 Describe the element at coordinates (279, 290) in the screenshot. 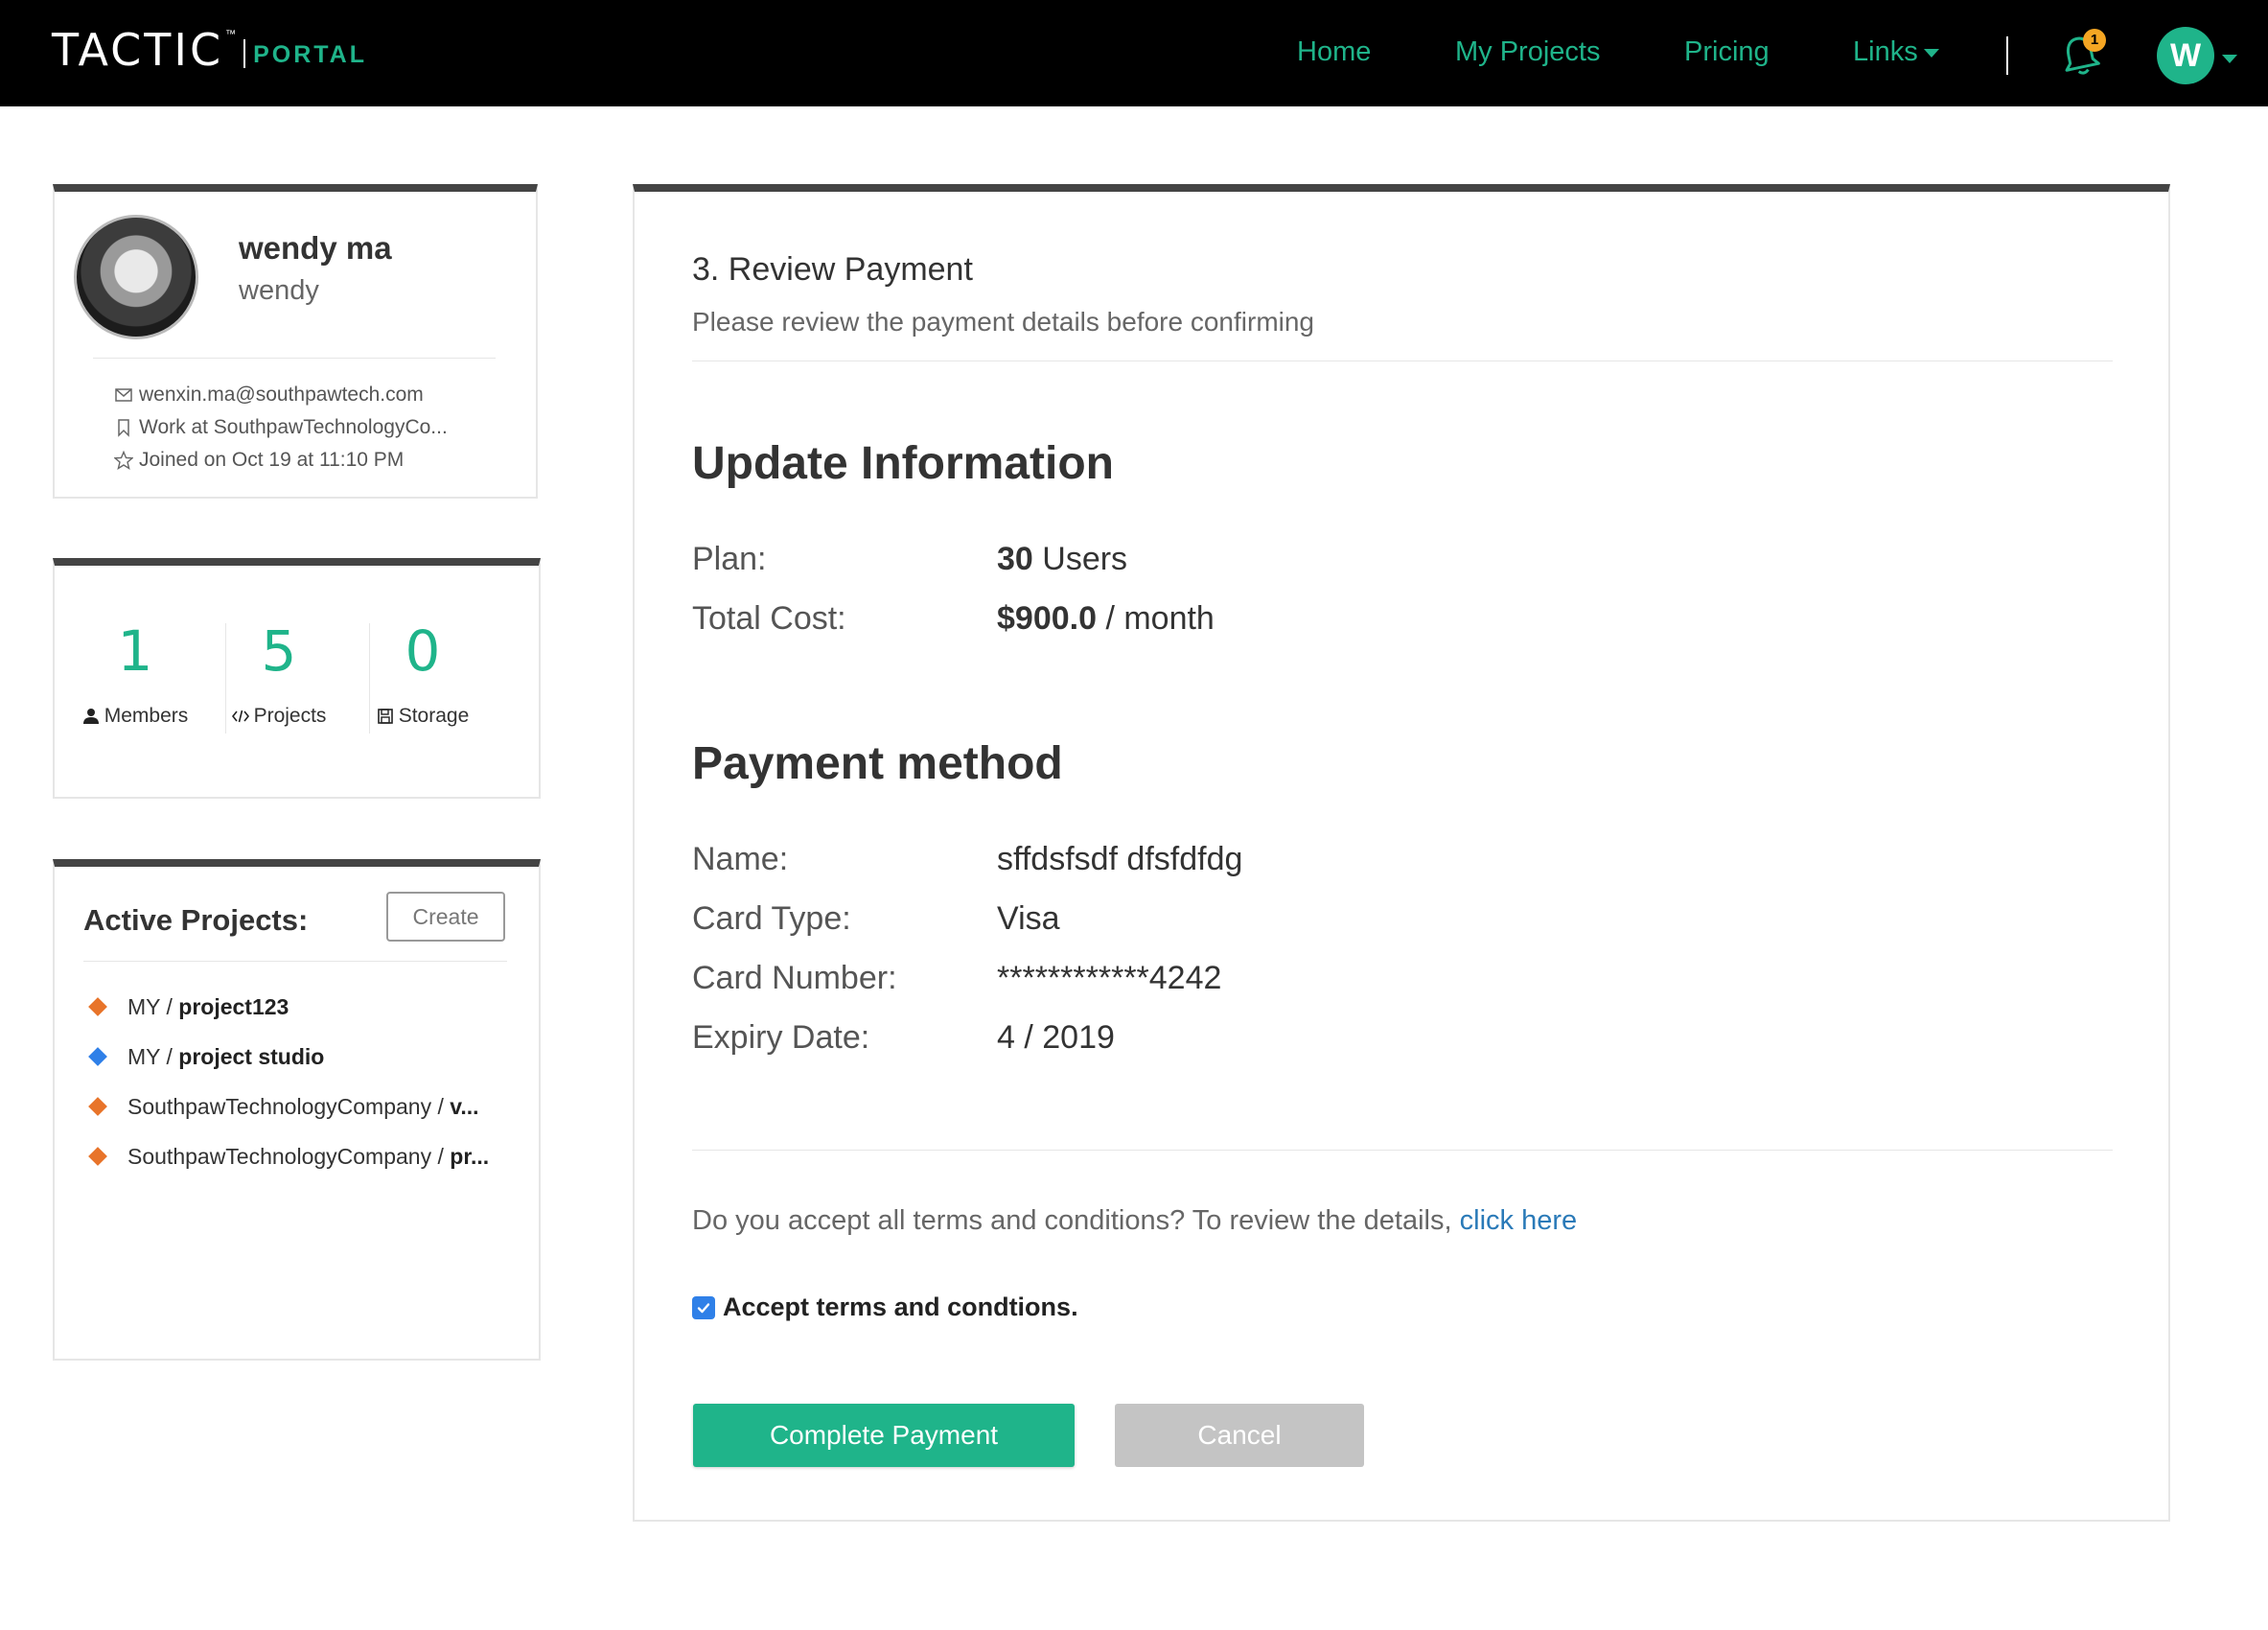

I see `profile-username: wendy` at that location.